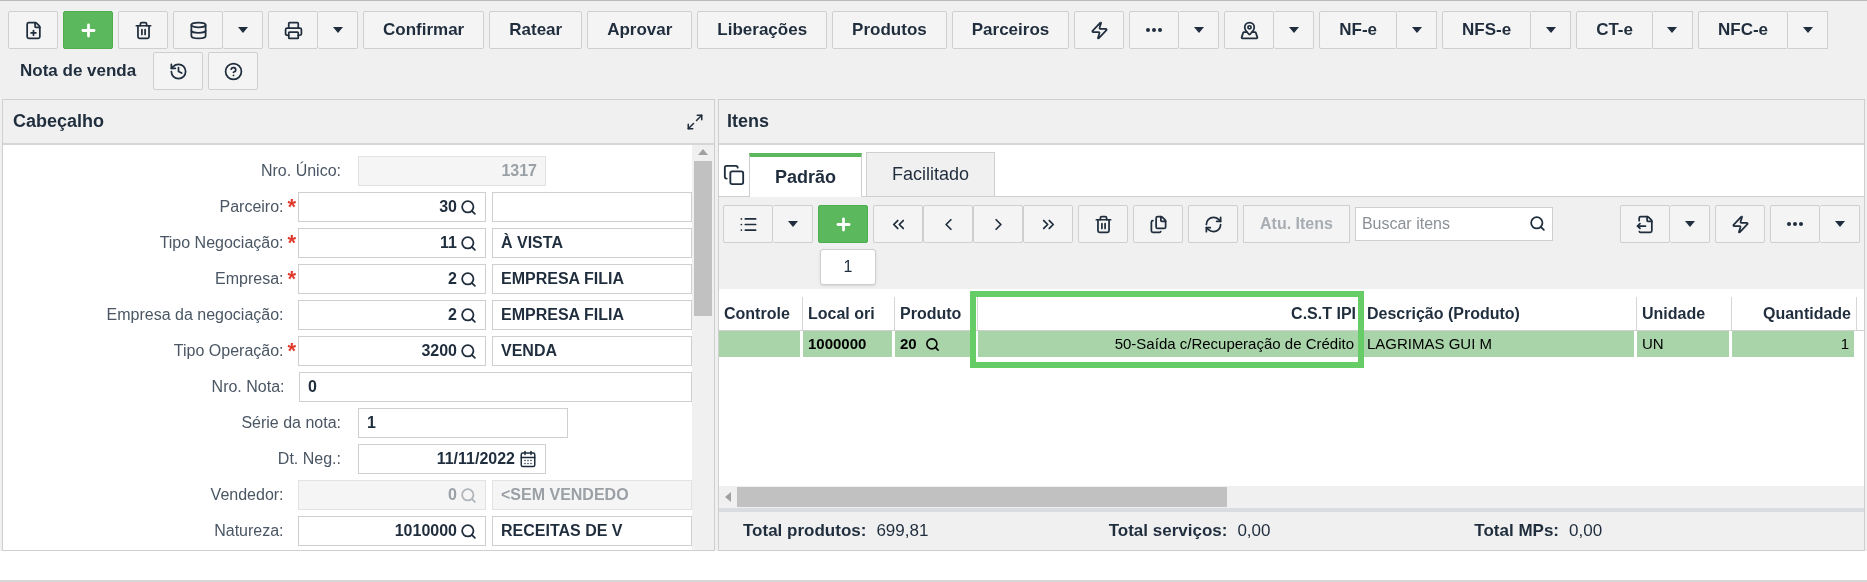  What do you see at coordinates (33, 30) in the screenshot?
I see `new-document-button` at bounding box center [33, 30].